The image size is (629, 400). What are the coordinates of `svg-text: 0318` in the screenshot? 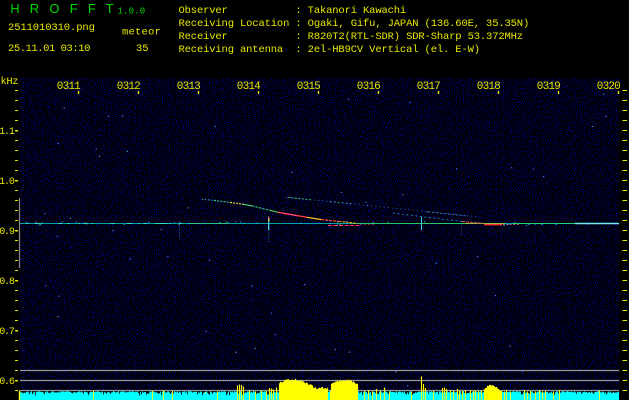 It's located at (488, 87).